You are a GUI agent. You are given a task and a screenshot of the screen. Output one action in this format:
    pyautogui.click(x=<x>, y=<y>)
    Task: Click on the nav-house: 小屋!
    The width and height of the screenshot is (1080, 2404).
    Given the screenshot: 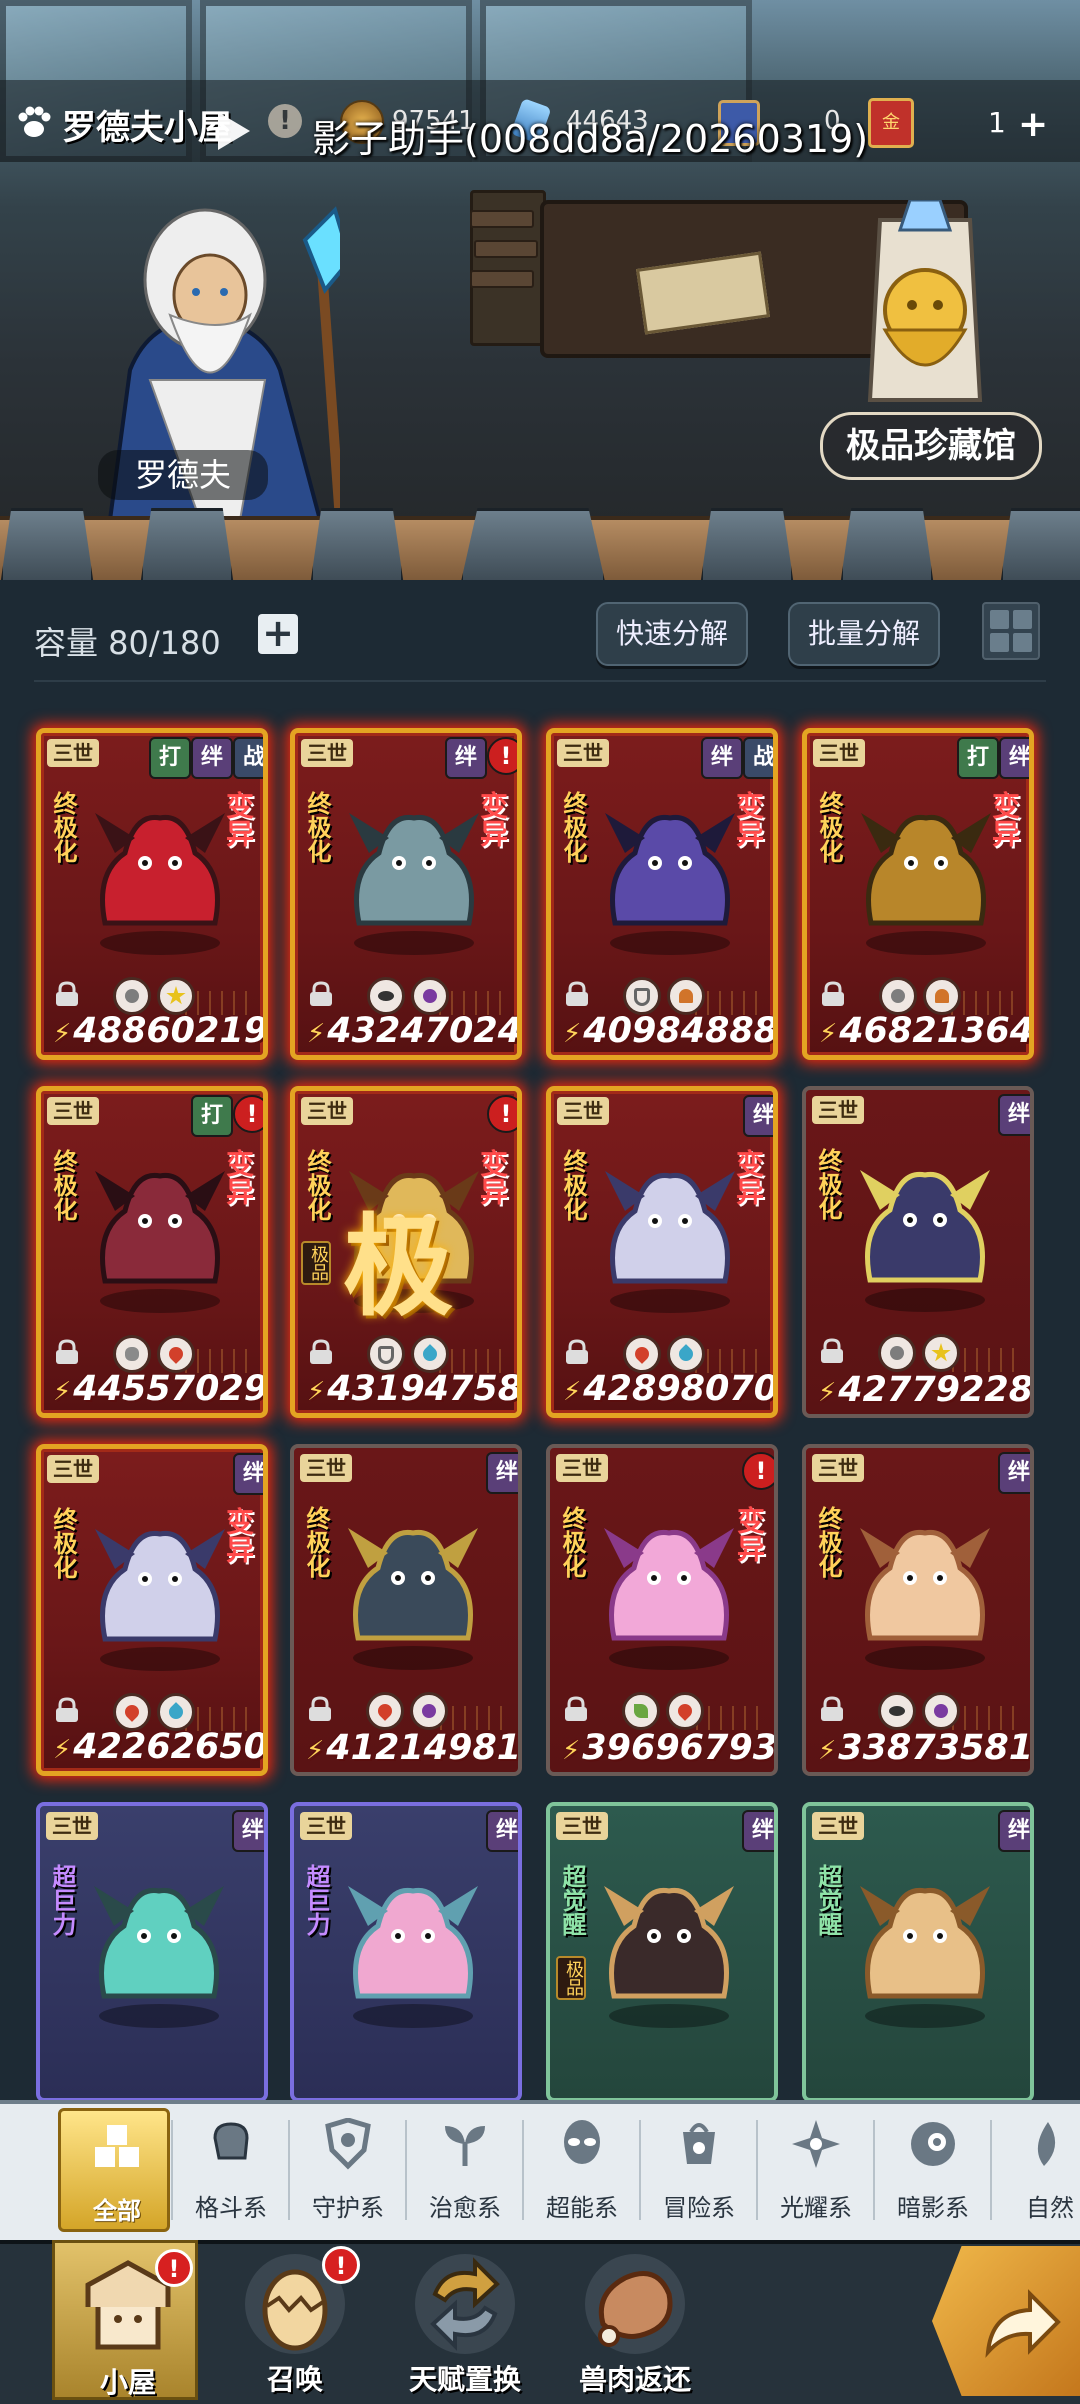 What is the action you would take?
    pyautogui.click(x=125, y=2320)
    